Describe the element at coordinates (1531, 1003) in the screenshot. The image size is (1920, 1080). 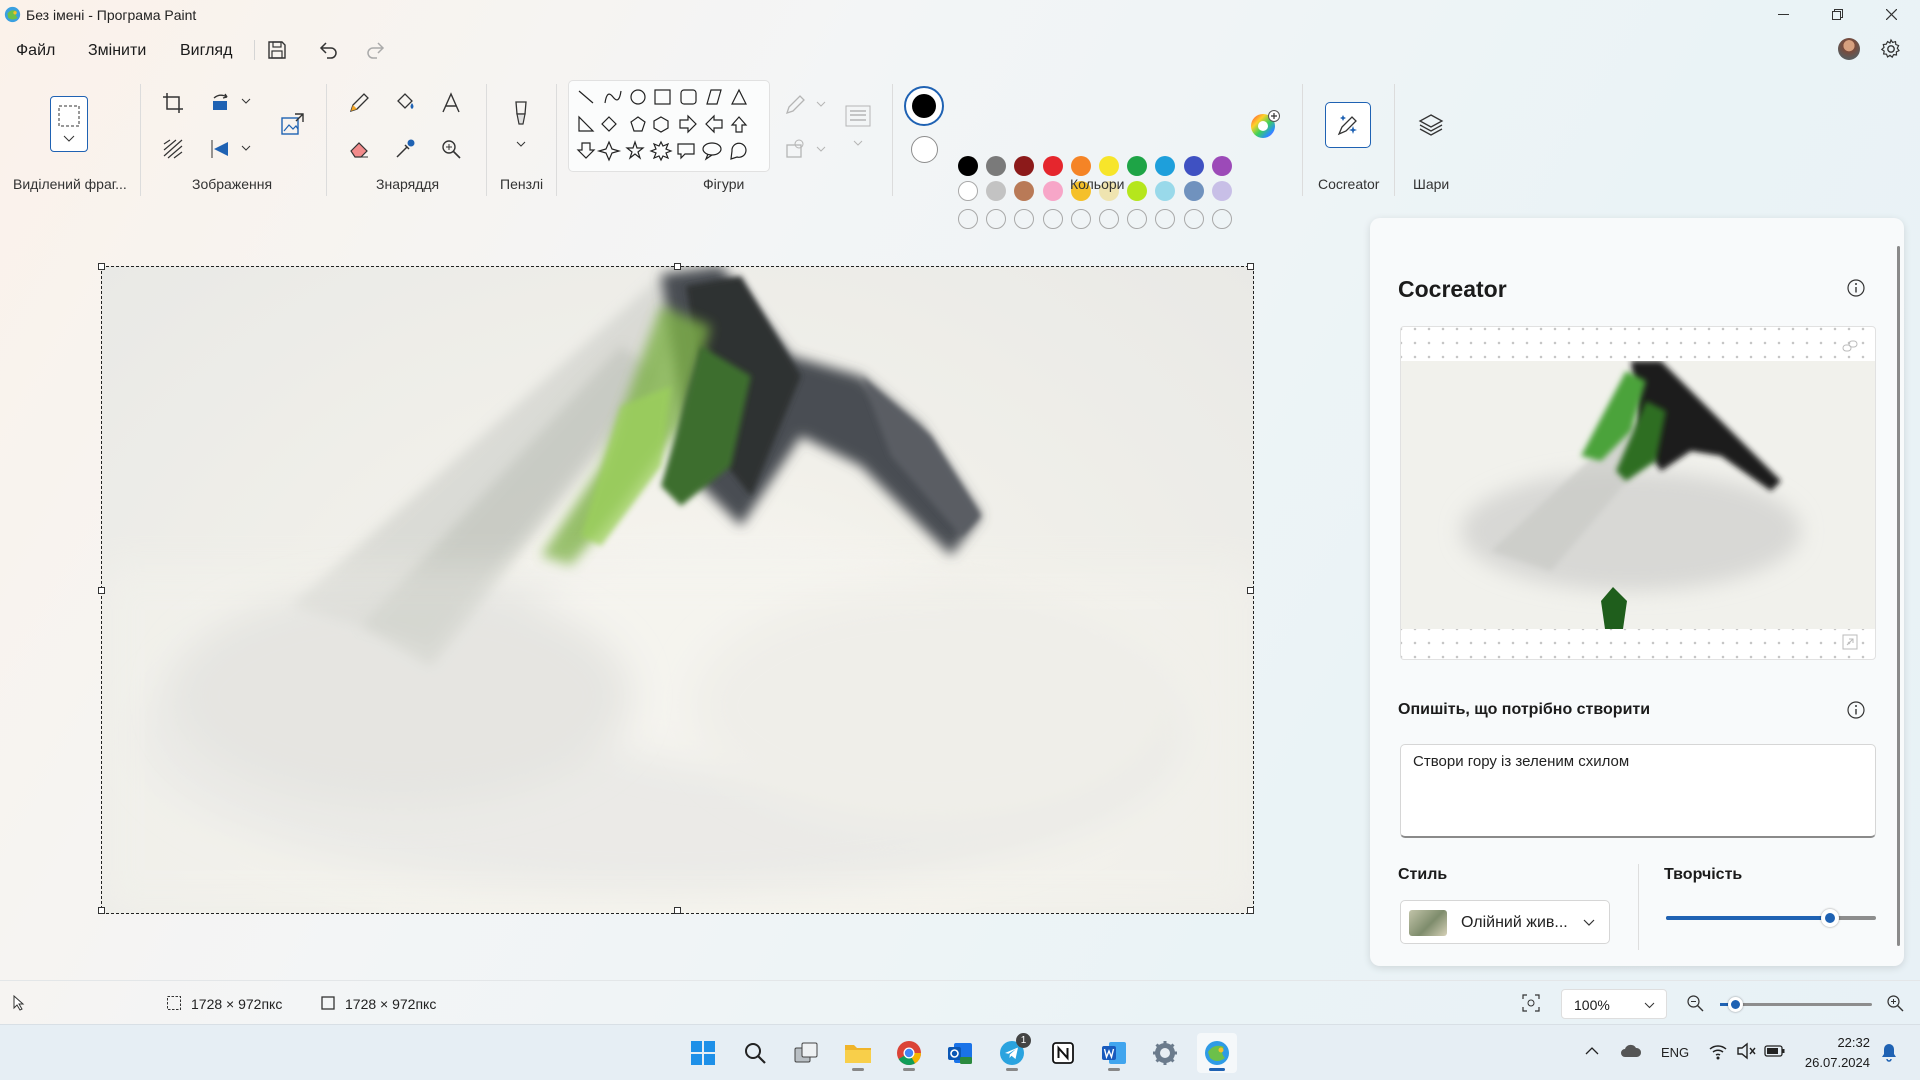
I see `fit-to-window-icon` at that location.